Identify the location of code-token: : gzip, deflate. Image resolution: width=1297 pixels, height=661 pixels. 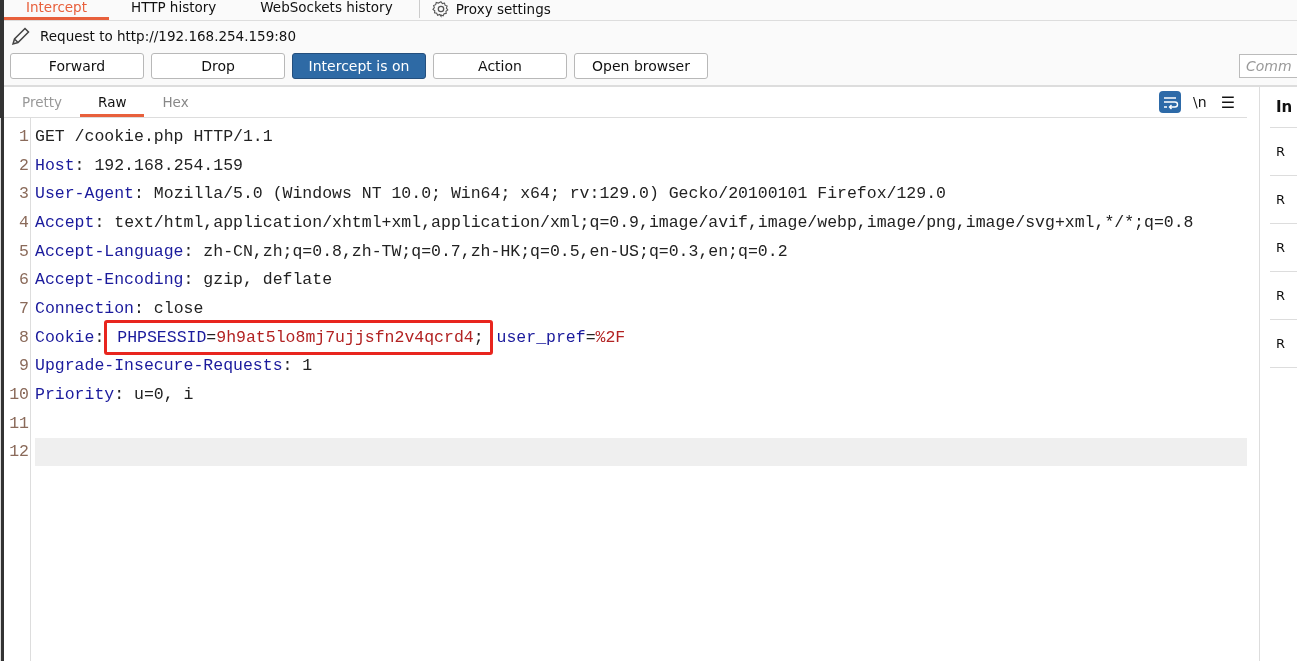
(258, 280).